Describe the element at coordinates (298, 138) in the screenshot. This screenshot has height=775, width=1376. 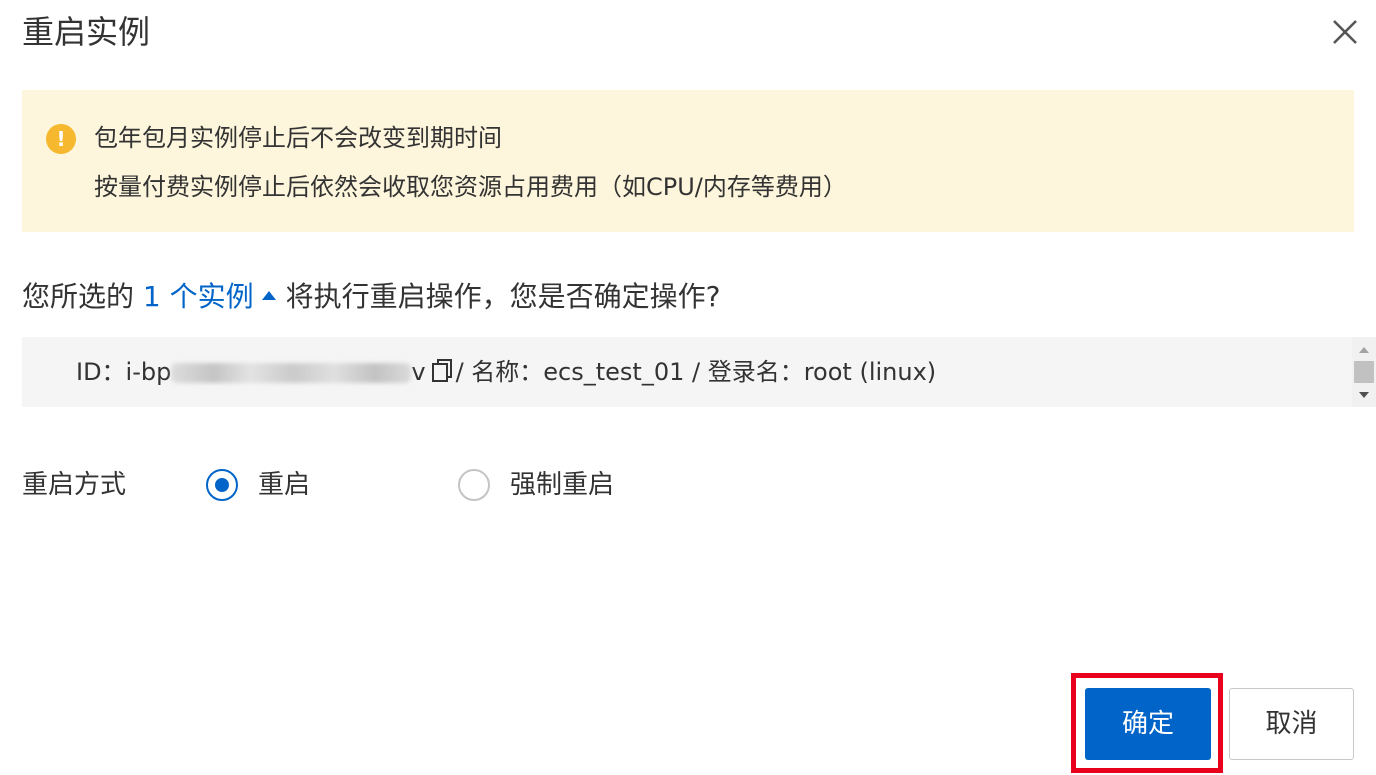
I see `alert-message-subscription: 包年包月实例停止后不会改变到期时间` at that location.